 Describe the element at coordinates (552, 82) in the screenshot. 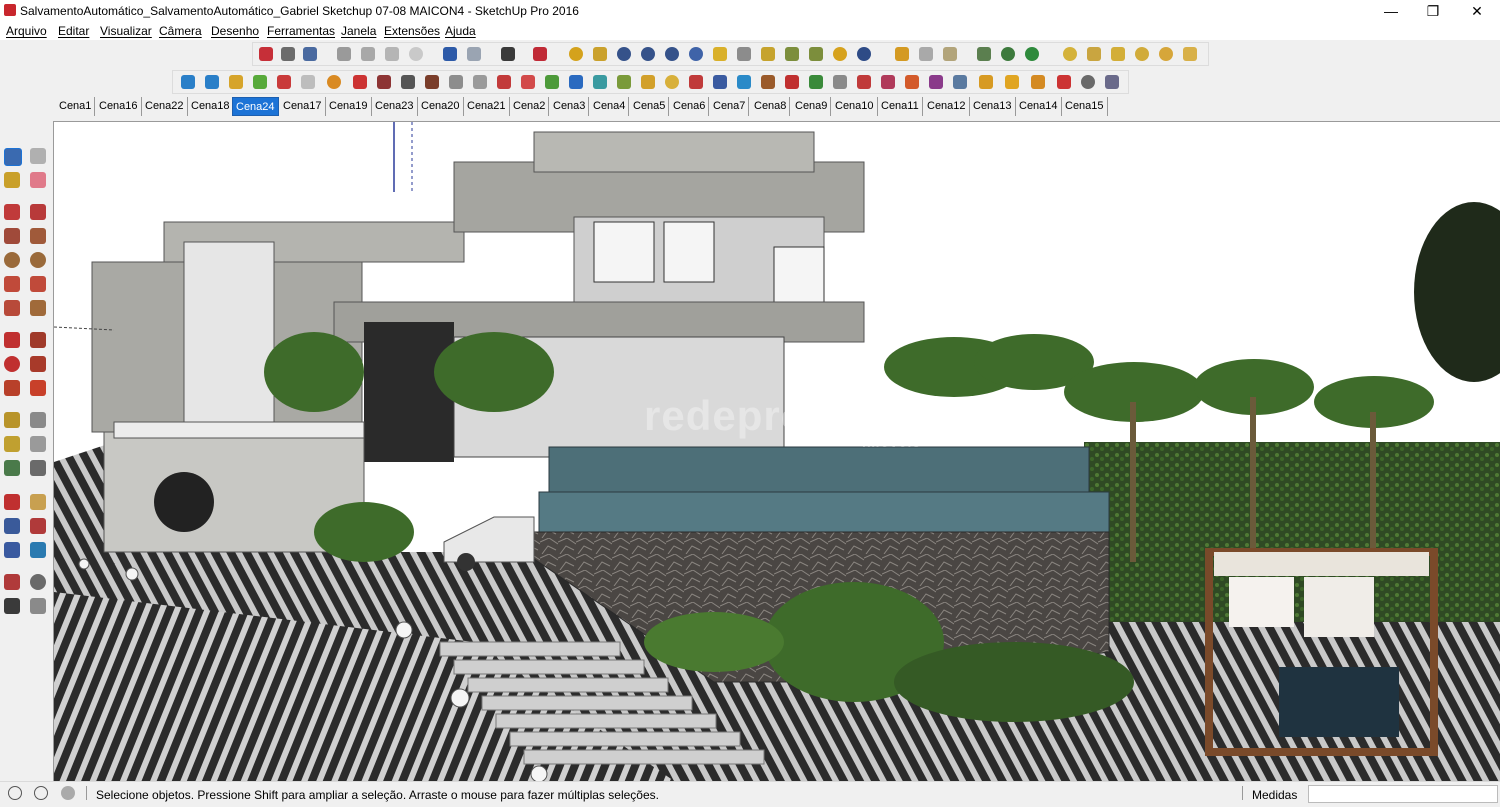

I see `cross-green-icon` at that location.